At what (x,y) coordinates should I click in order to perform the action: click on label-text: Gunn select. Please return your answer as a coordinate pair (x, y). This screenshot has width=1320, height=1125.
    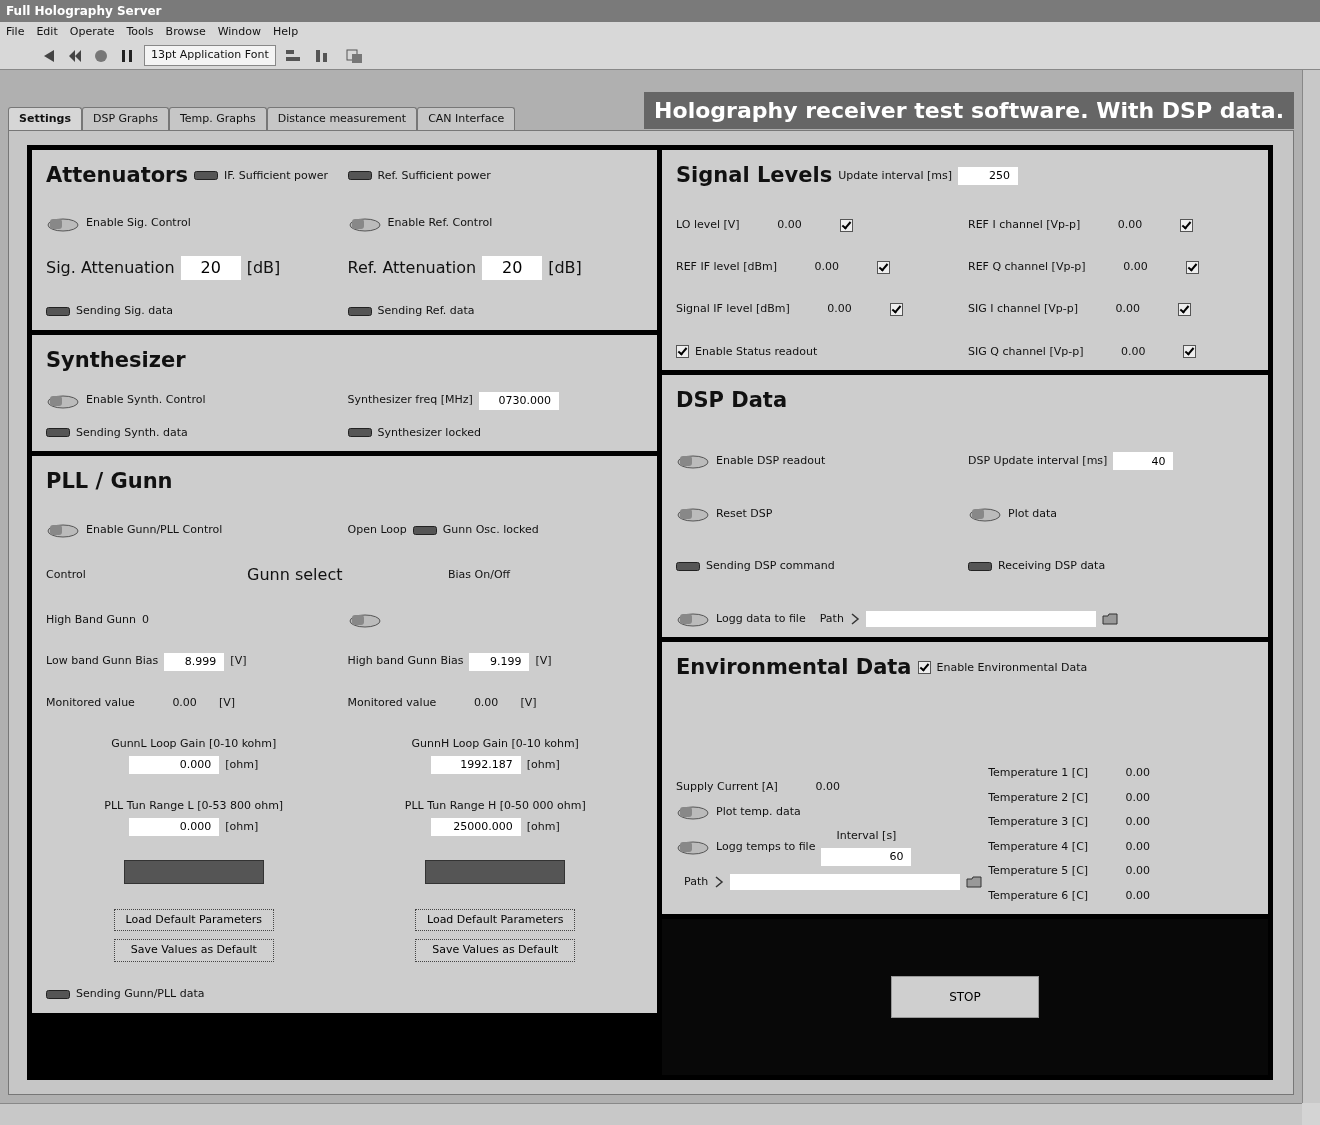
    Looking at the image, I should click on (295, 575).